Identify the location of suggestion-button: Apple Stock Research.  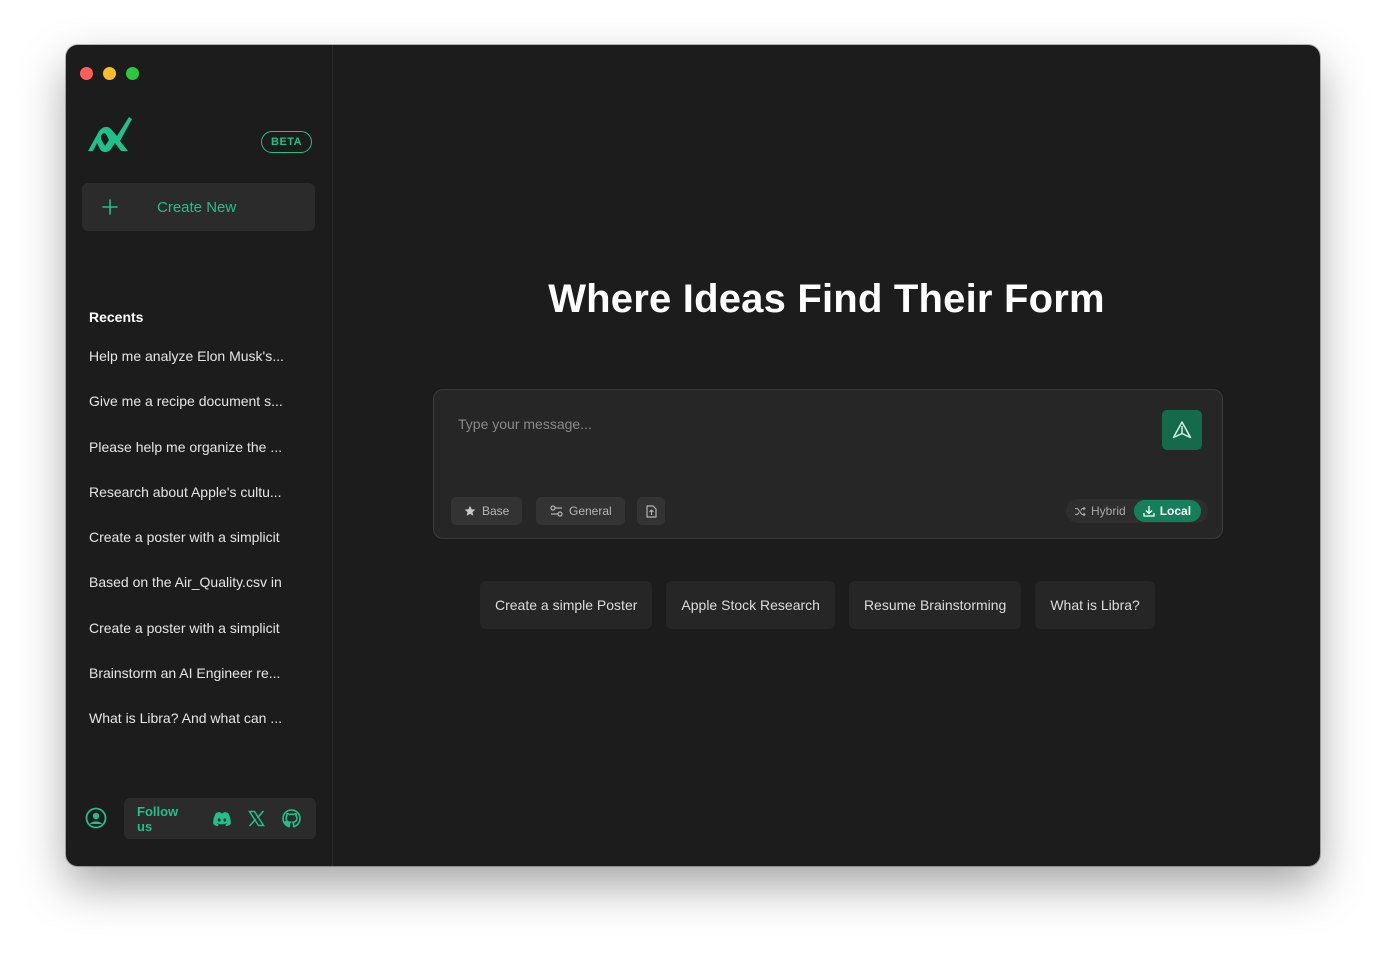
(750, 605).